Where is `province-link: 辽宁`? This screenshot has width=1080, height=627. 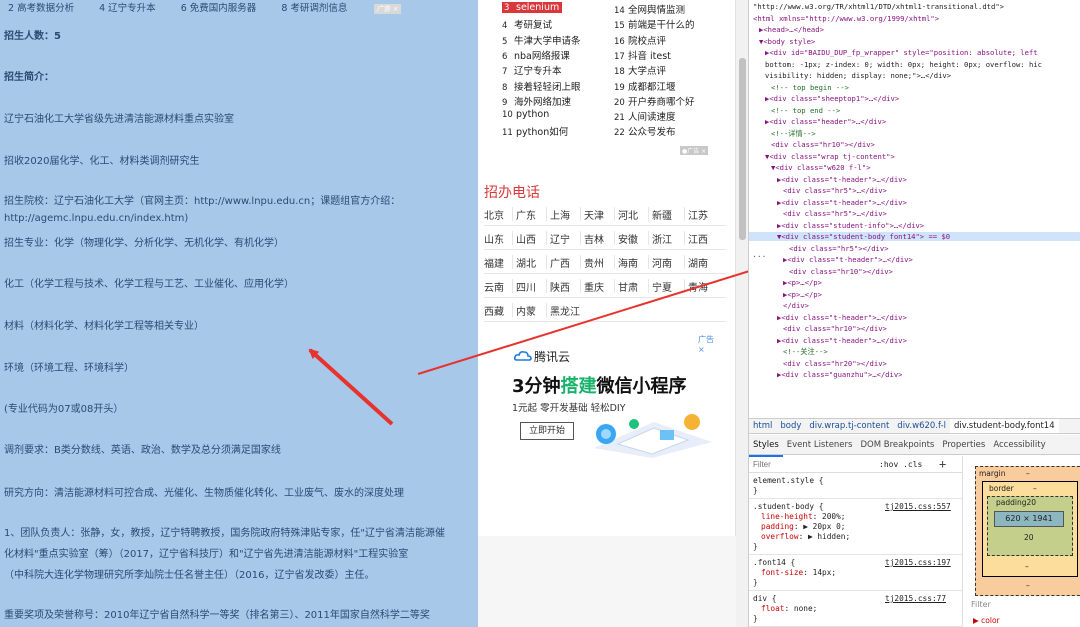
province-link: 辽宁 is located at coordinates (560, 238).